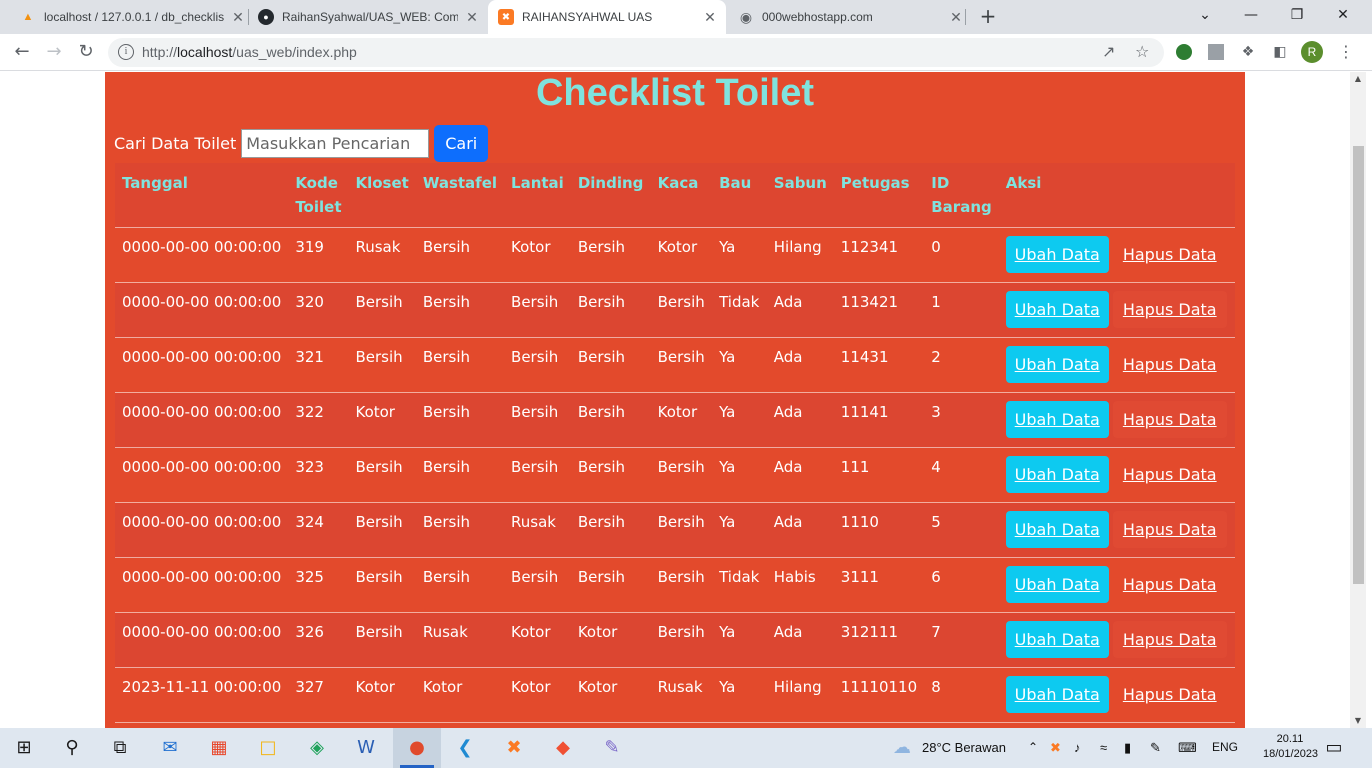 Image resolution: width=1372 pixels, height=768 pixels. I want to click on xampp-icon: ✖, so click(514, 748).